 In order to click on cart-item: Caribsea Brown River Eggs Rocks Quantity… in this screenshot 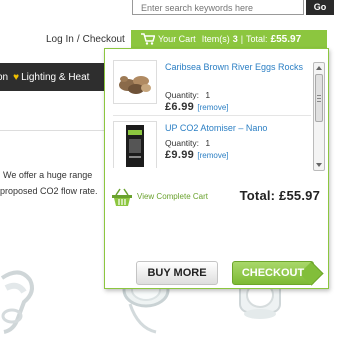, I will do `click(211, 90)`.